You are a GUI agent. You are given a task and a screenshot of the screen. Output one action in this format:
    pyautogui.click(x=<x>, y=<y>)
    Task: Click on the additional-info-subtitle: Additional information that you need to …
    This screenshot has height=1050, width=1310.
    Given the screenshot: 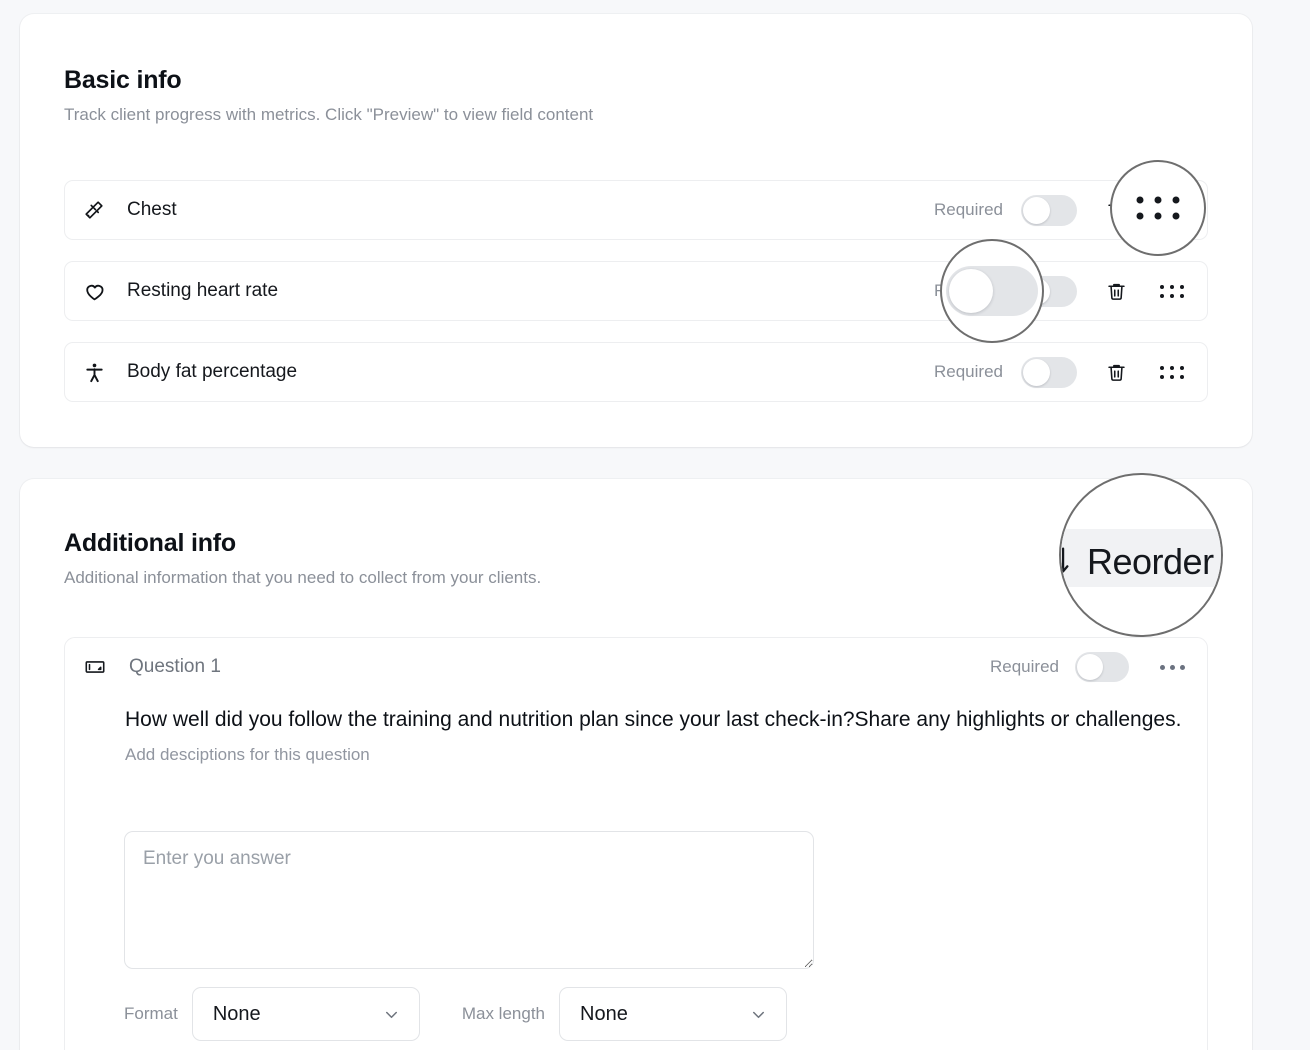 What is the action you would take?
    pyautogui.click(x=303, y=577)
    